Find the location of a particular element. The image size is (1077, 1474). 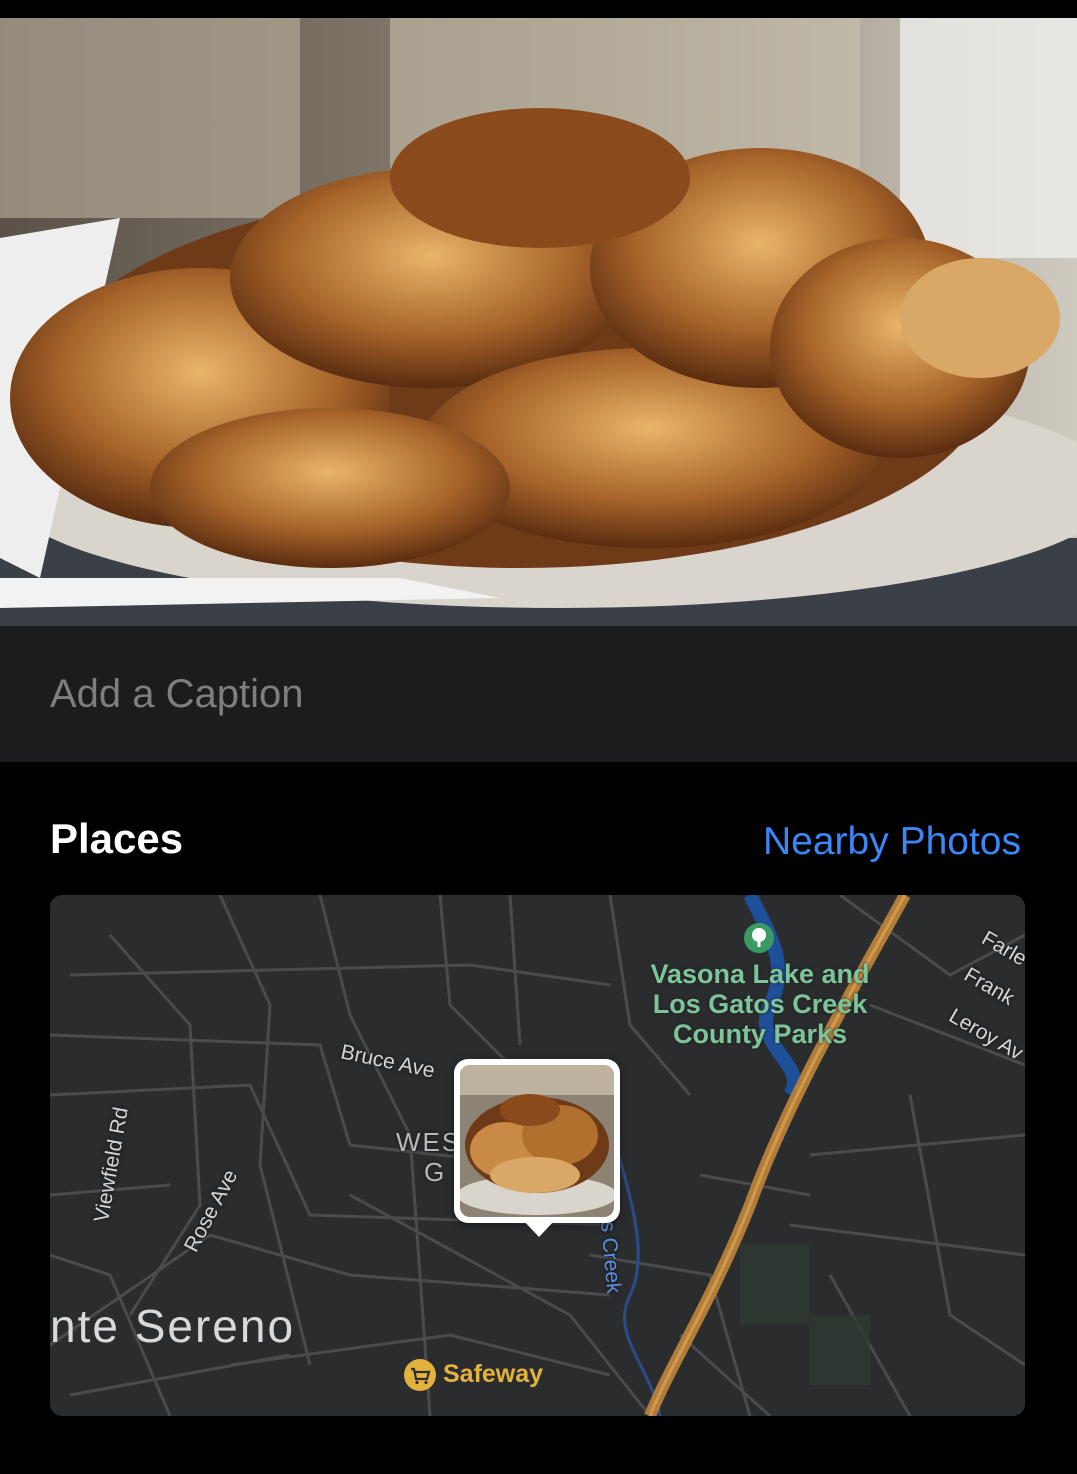

photo-location-pin is located at coordinates (537, 1148).